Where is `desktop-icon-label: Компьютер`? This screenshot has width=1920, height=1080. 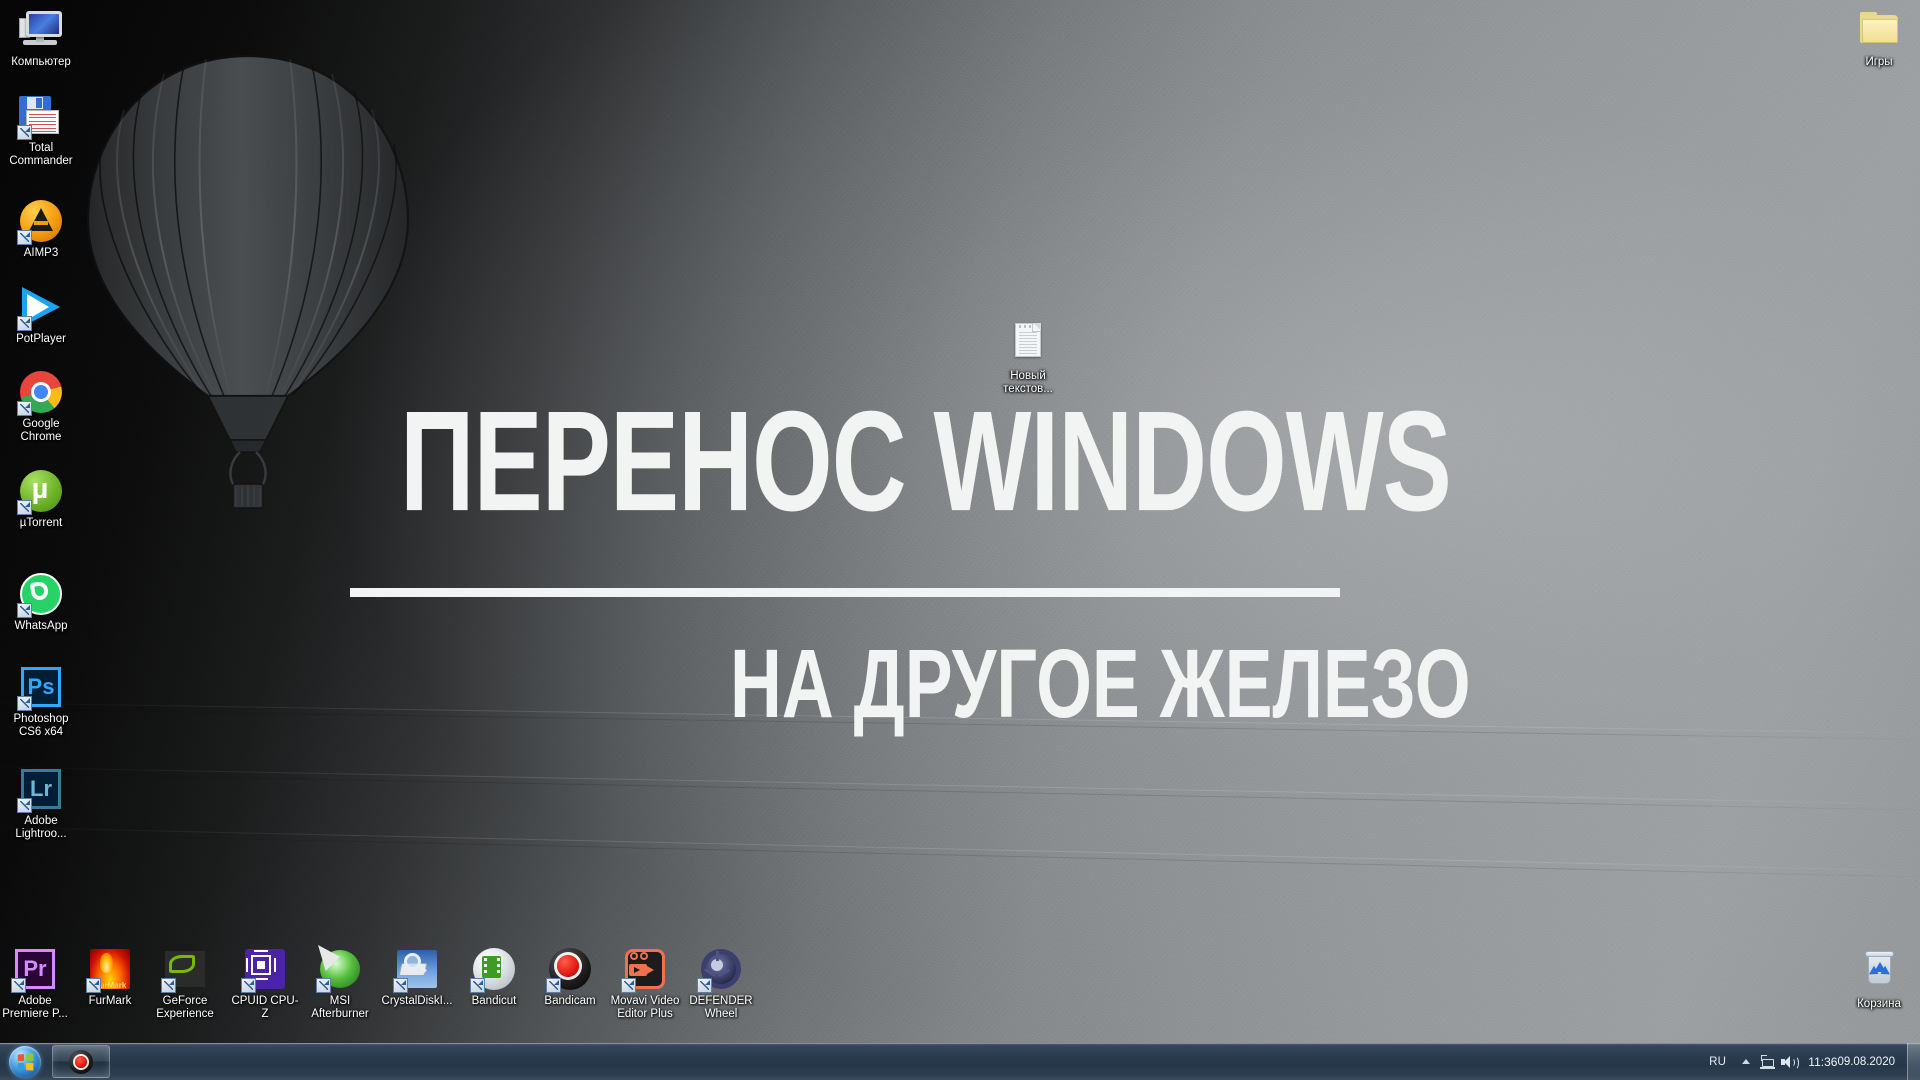
desktop-icon-label: Компьютер is located at coordinates (41, 62).